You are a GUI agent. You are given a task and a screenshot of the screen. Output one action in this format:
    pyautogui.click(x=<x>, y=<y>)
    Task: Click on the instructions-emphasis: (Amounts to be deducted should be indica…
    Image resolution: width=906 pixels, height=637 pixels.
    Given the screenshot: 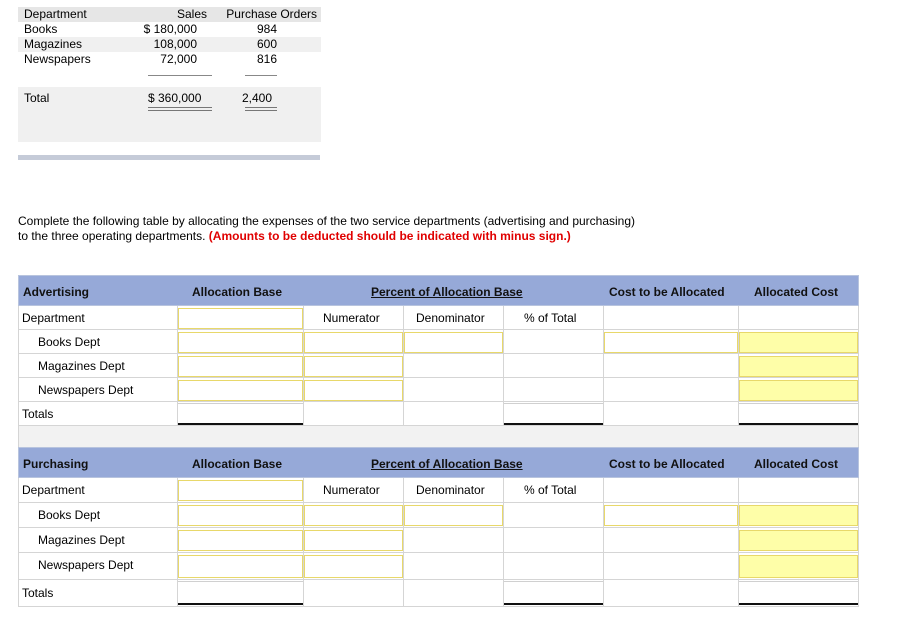 What is the action you would take?
    pyautogui.click(x=389, y=236)
    